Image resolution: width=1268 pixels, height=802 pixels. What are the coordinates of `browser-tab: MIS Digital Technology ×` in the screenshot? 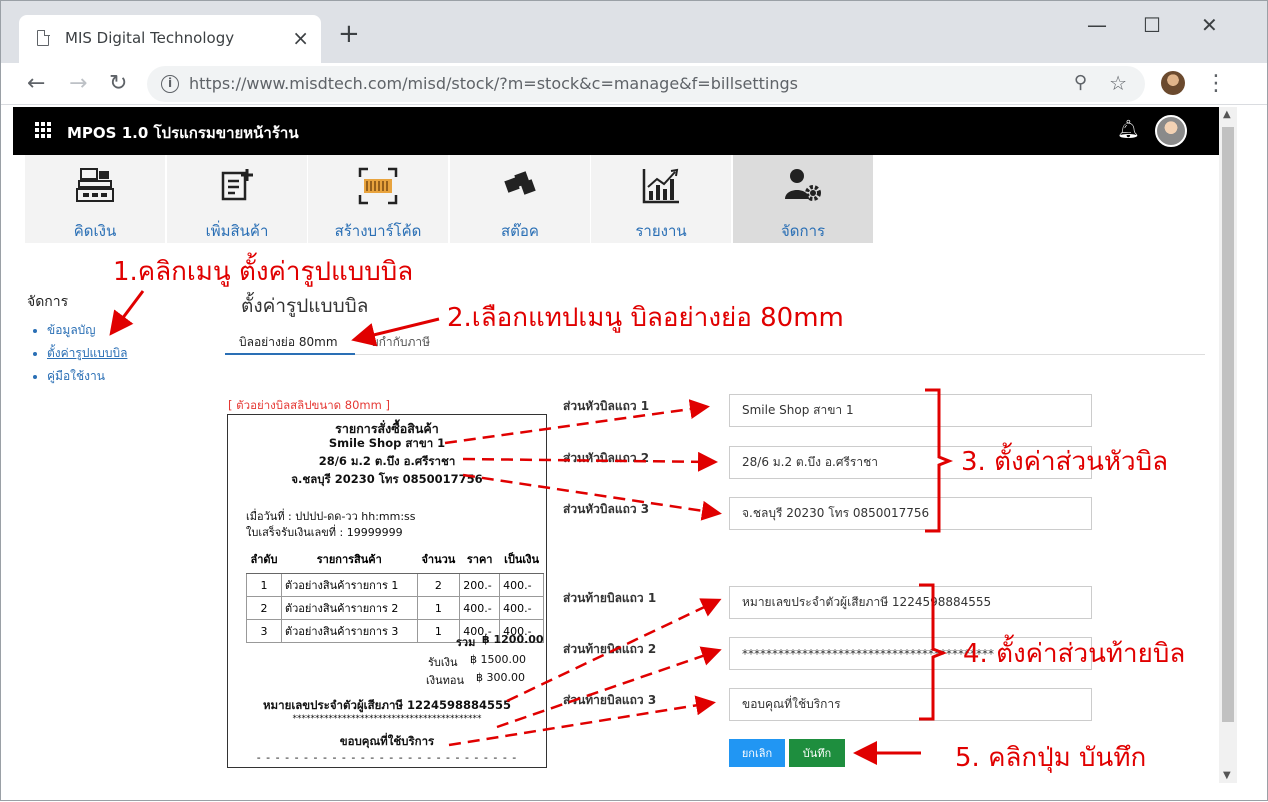 It's located at (170, 39).